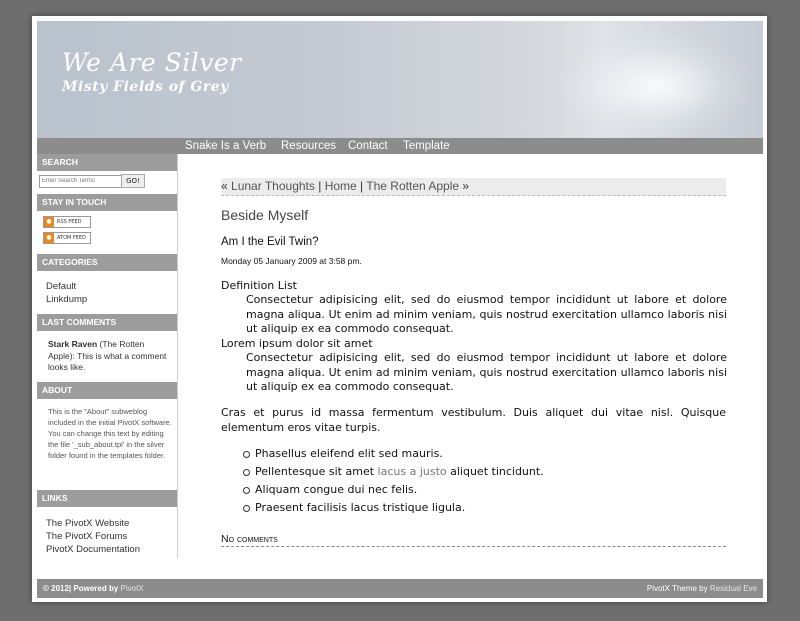  Describe the element at coordinates (71, 238) in the screenshot. I see `atom-feed-label: ATOM FEED` at that location.